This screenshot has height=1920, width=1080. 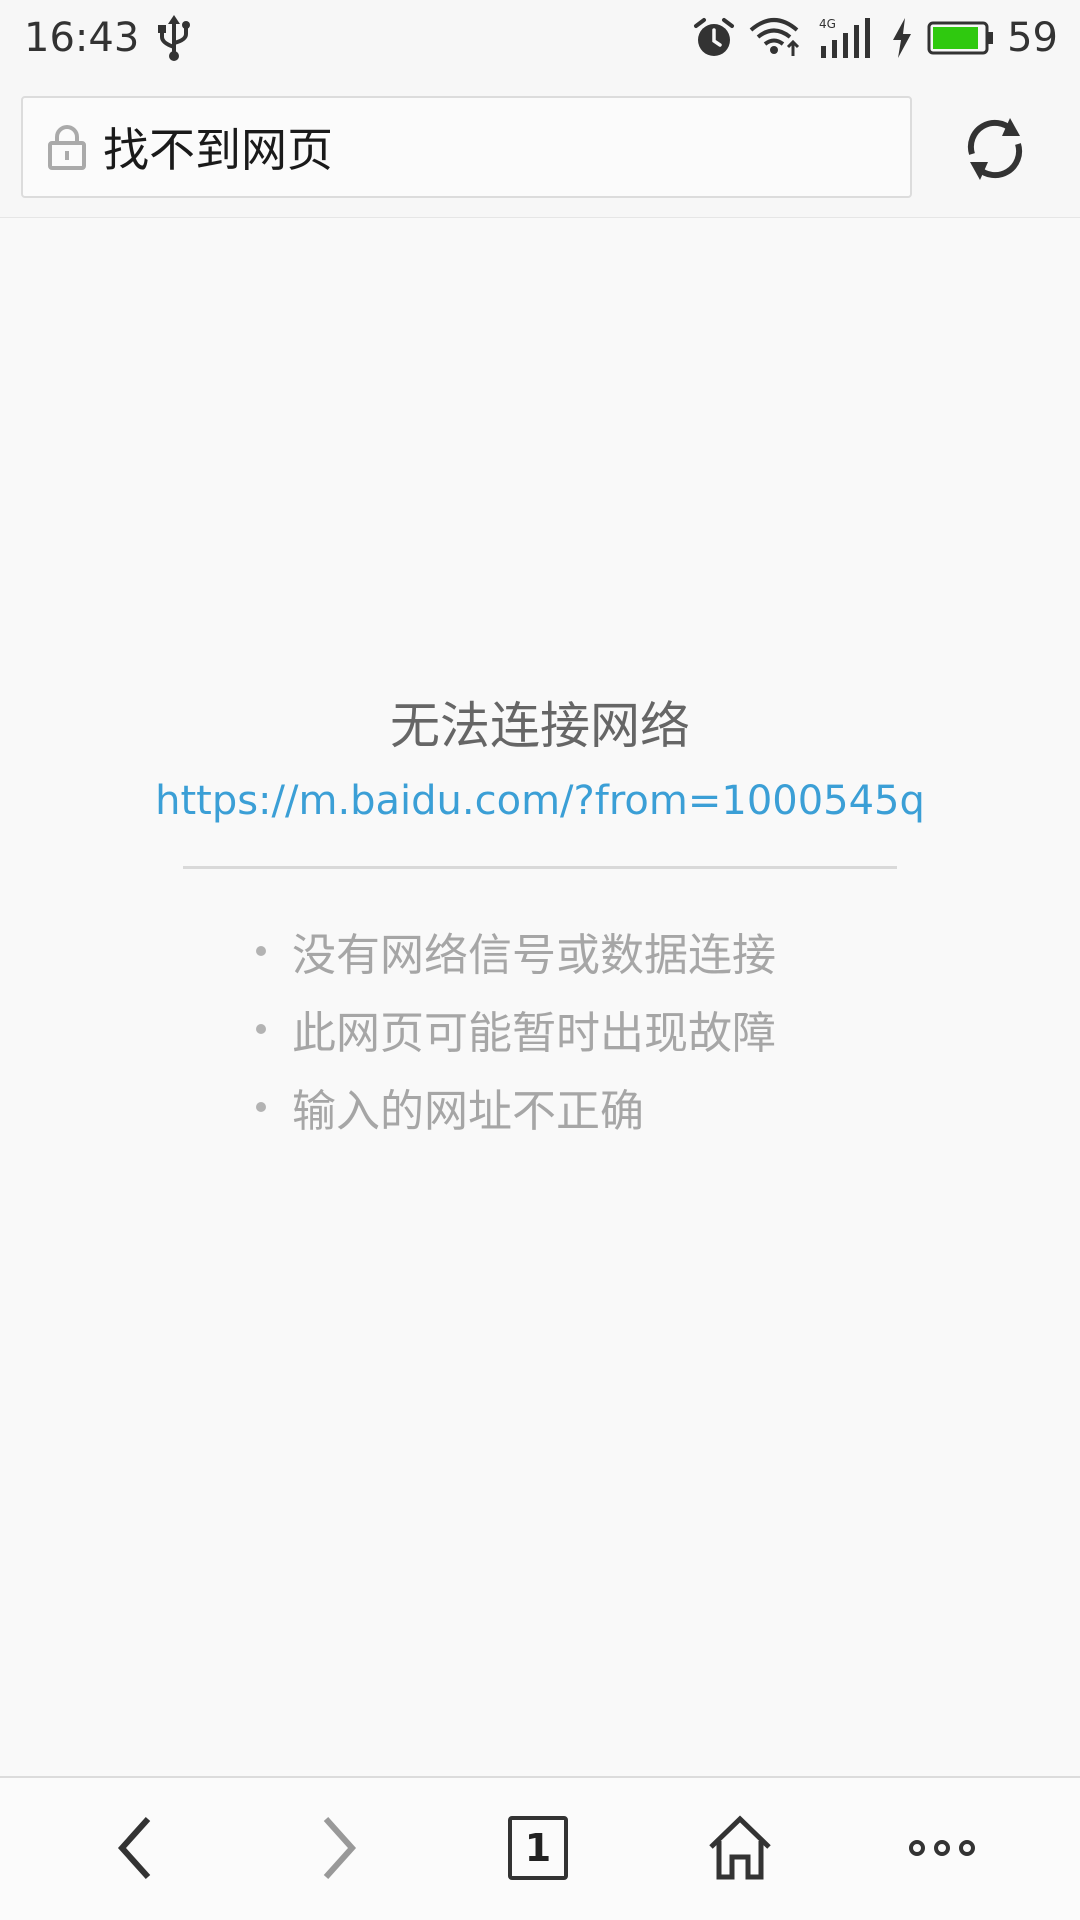 What do you see at coordinates (67, 147) in the screenshot?
I see `lock-icon` at bounding box center [67, 147].